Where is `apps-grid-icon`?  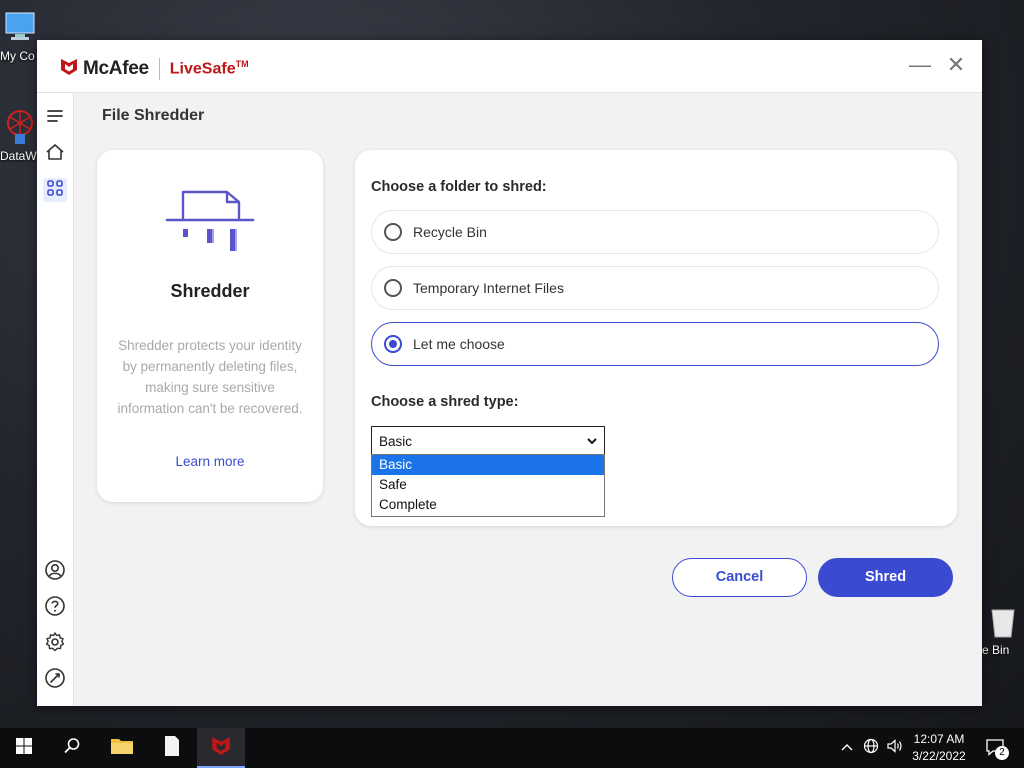 apps-grid-icon is located at coordinates (55, 190).